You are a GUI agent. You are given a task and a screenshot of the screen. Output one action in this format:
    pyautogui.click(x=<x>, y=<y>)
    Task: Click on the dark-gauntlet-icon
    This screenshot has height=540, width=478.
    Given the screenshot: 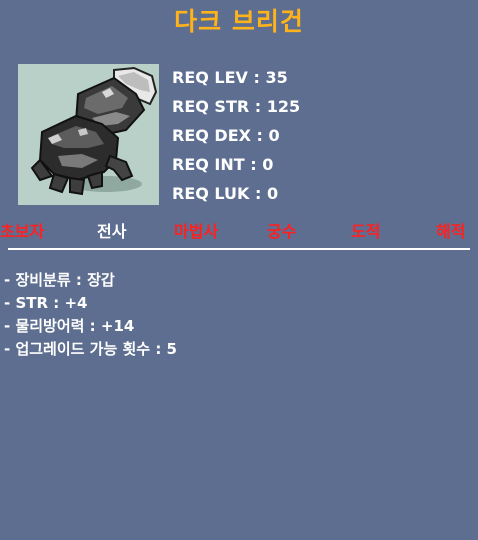 What is the action you would take?
    pyautogui.click(x=94, y=131)
    